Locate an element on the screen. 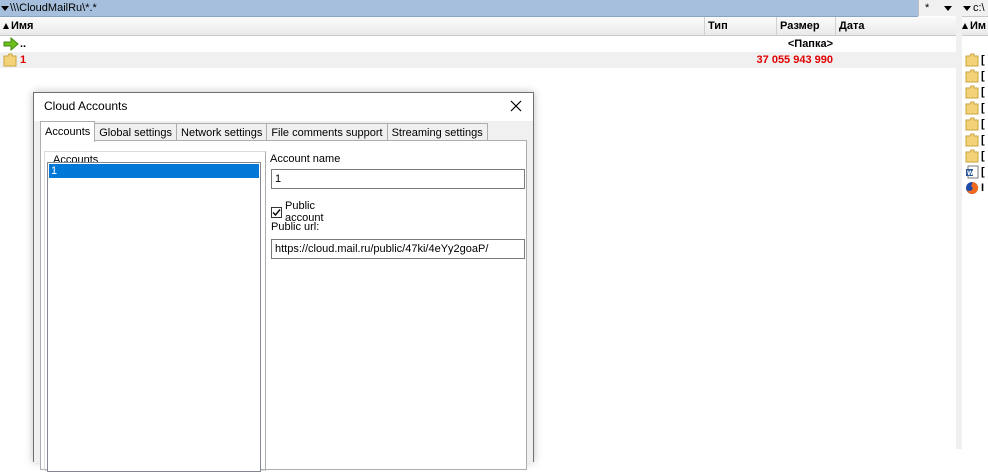  public-account-checkbox is located at coordinates (276, 212).